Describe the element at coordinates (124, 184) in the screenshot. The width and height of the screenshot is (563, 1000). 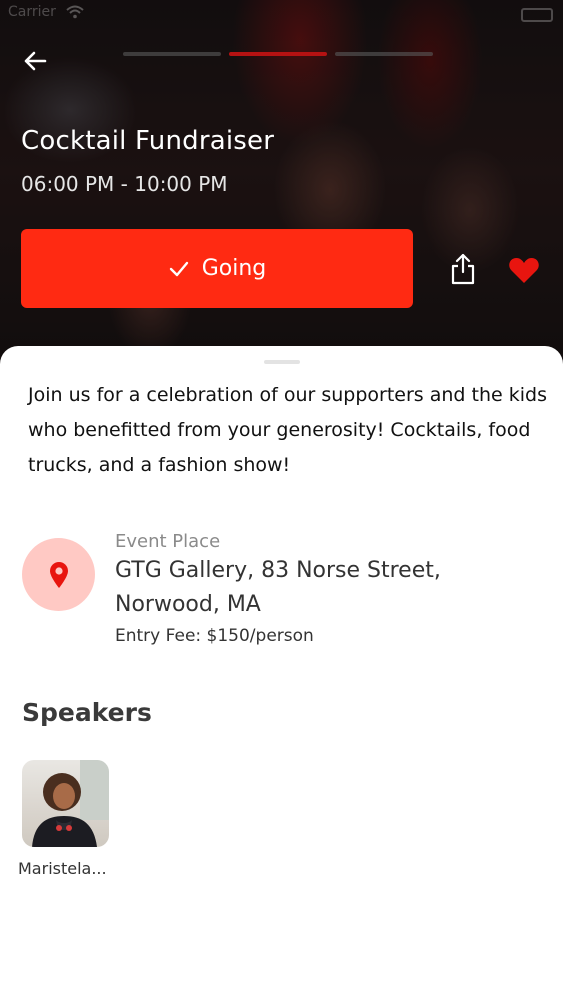
I see `event-time: 06:00 PM - 10:00 PM` at that location.